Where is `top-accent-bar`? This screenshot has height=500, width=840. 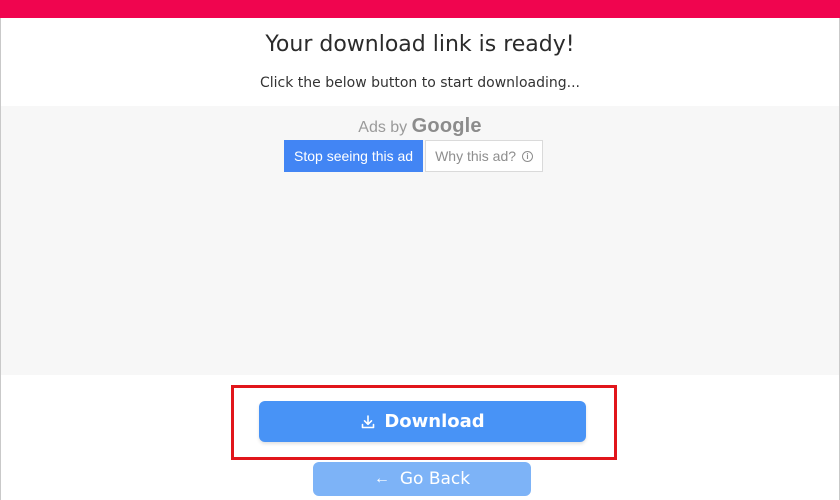 top-accent-bar is located at coordinates (420, 9).